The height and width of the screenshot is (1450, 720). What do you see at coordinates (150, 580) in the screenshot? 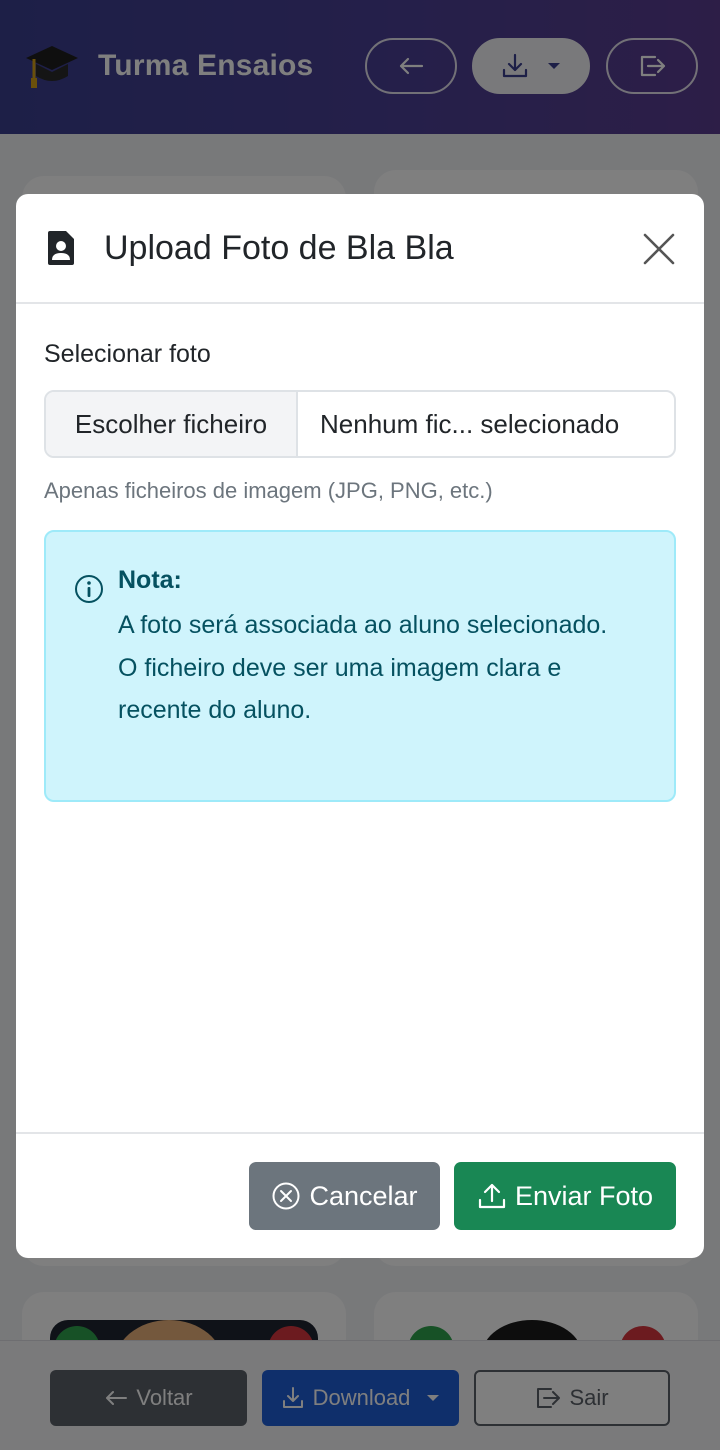
I see `note-title: Nota:` at bounding box center [150, 580].